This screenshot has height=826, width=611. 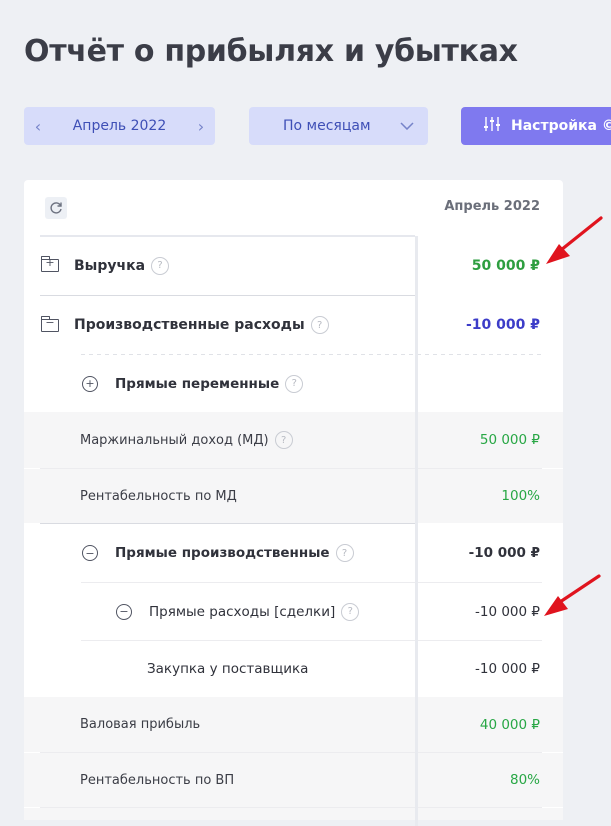 I want to click on row-label: Прямые производственные, so click(x=222, y=553).